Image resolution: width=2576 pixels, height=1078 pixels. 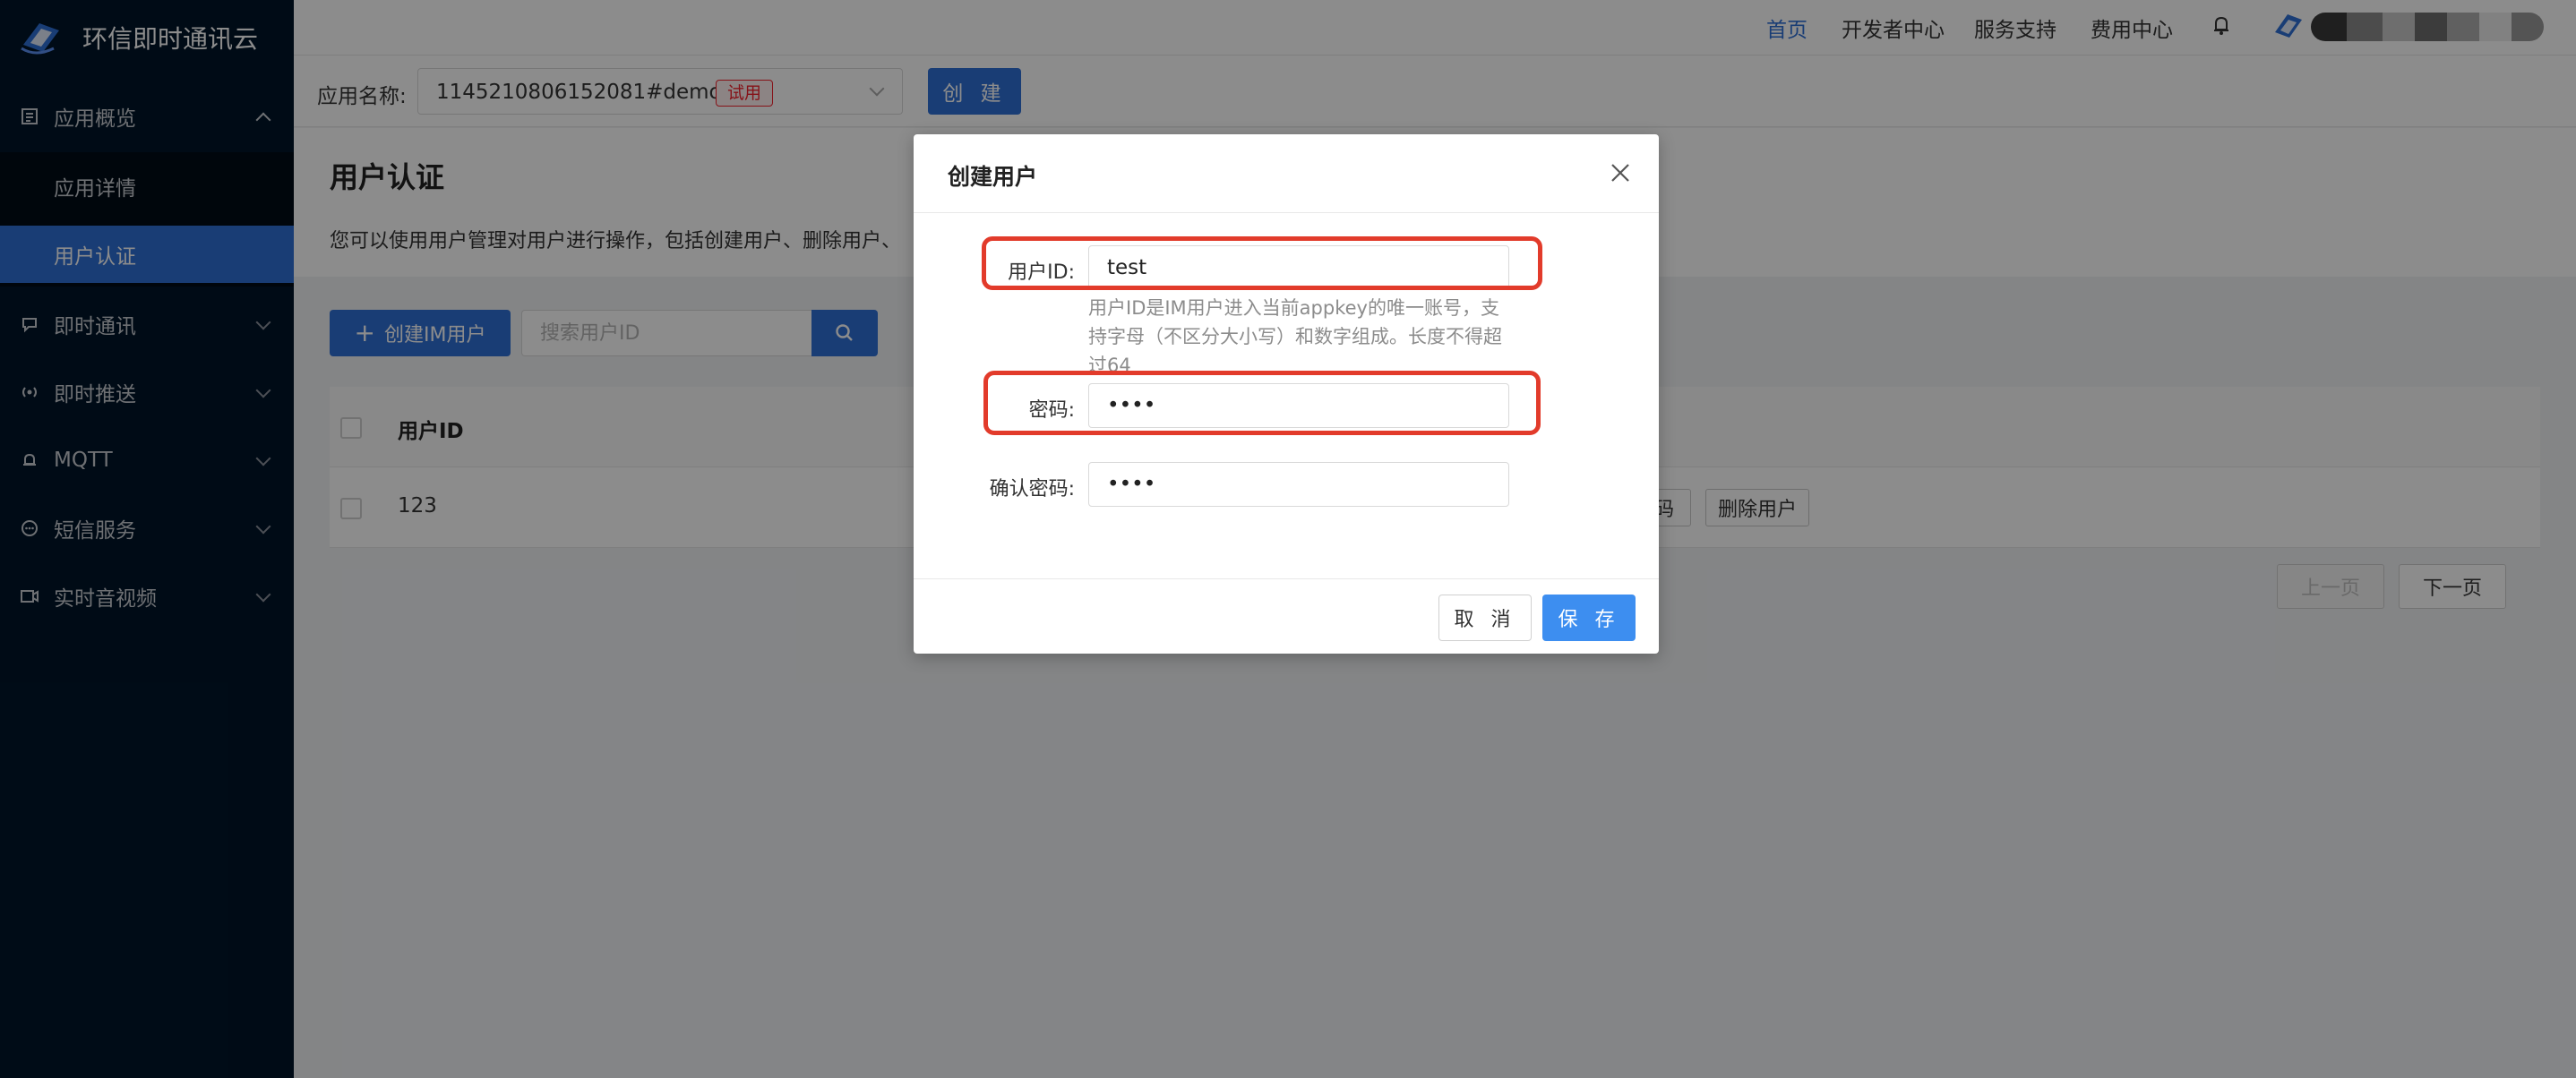 I want to click on user-id-highlight, so click(x=1262, y=263).